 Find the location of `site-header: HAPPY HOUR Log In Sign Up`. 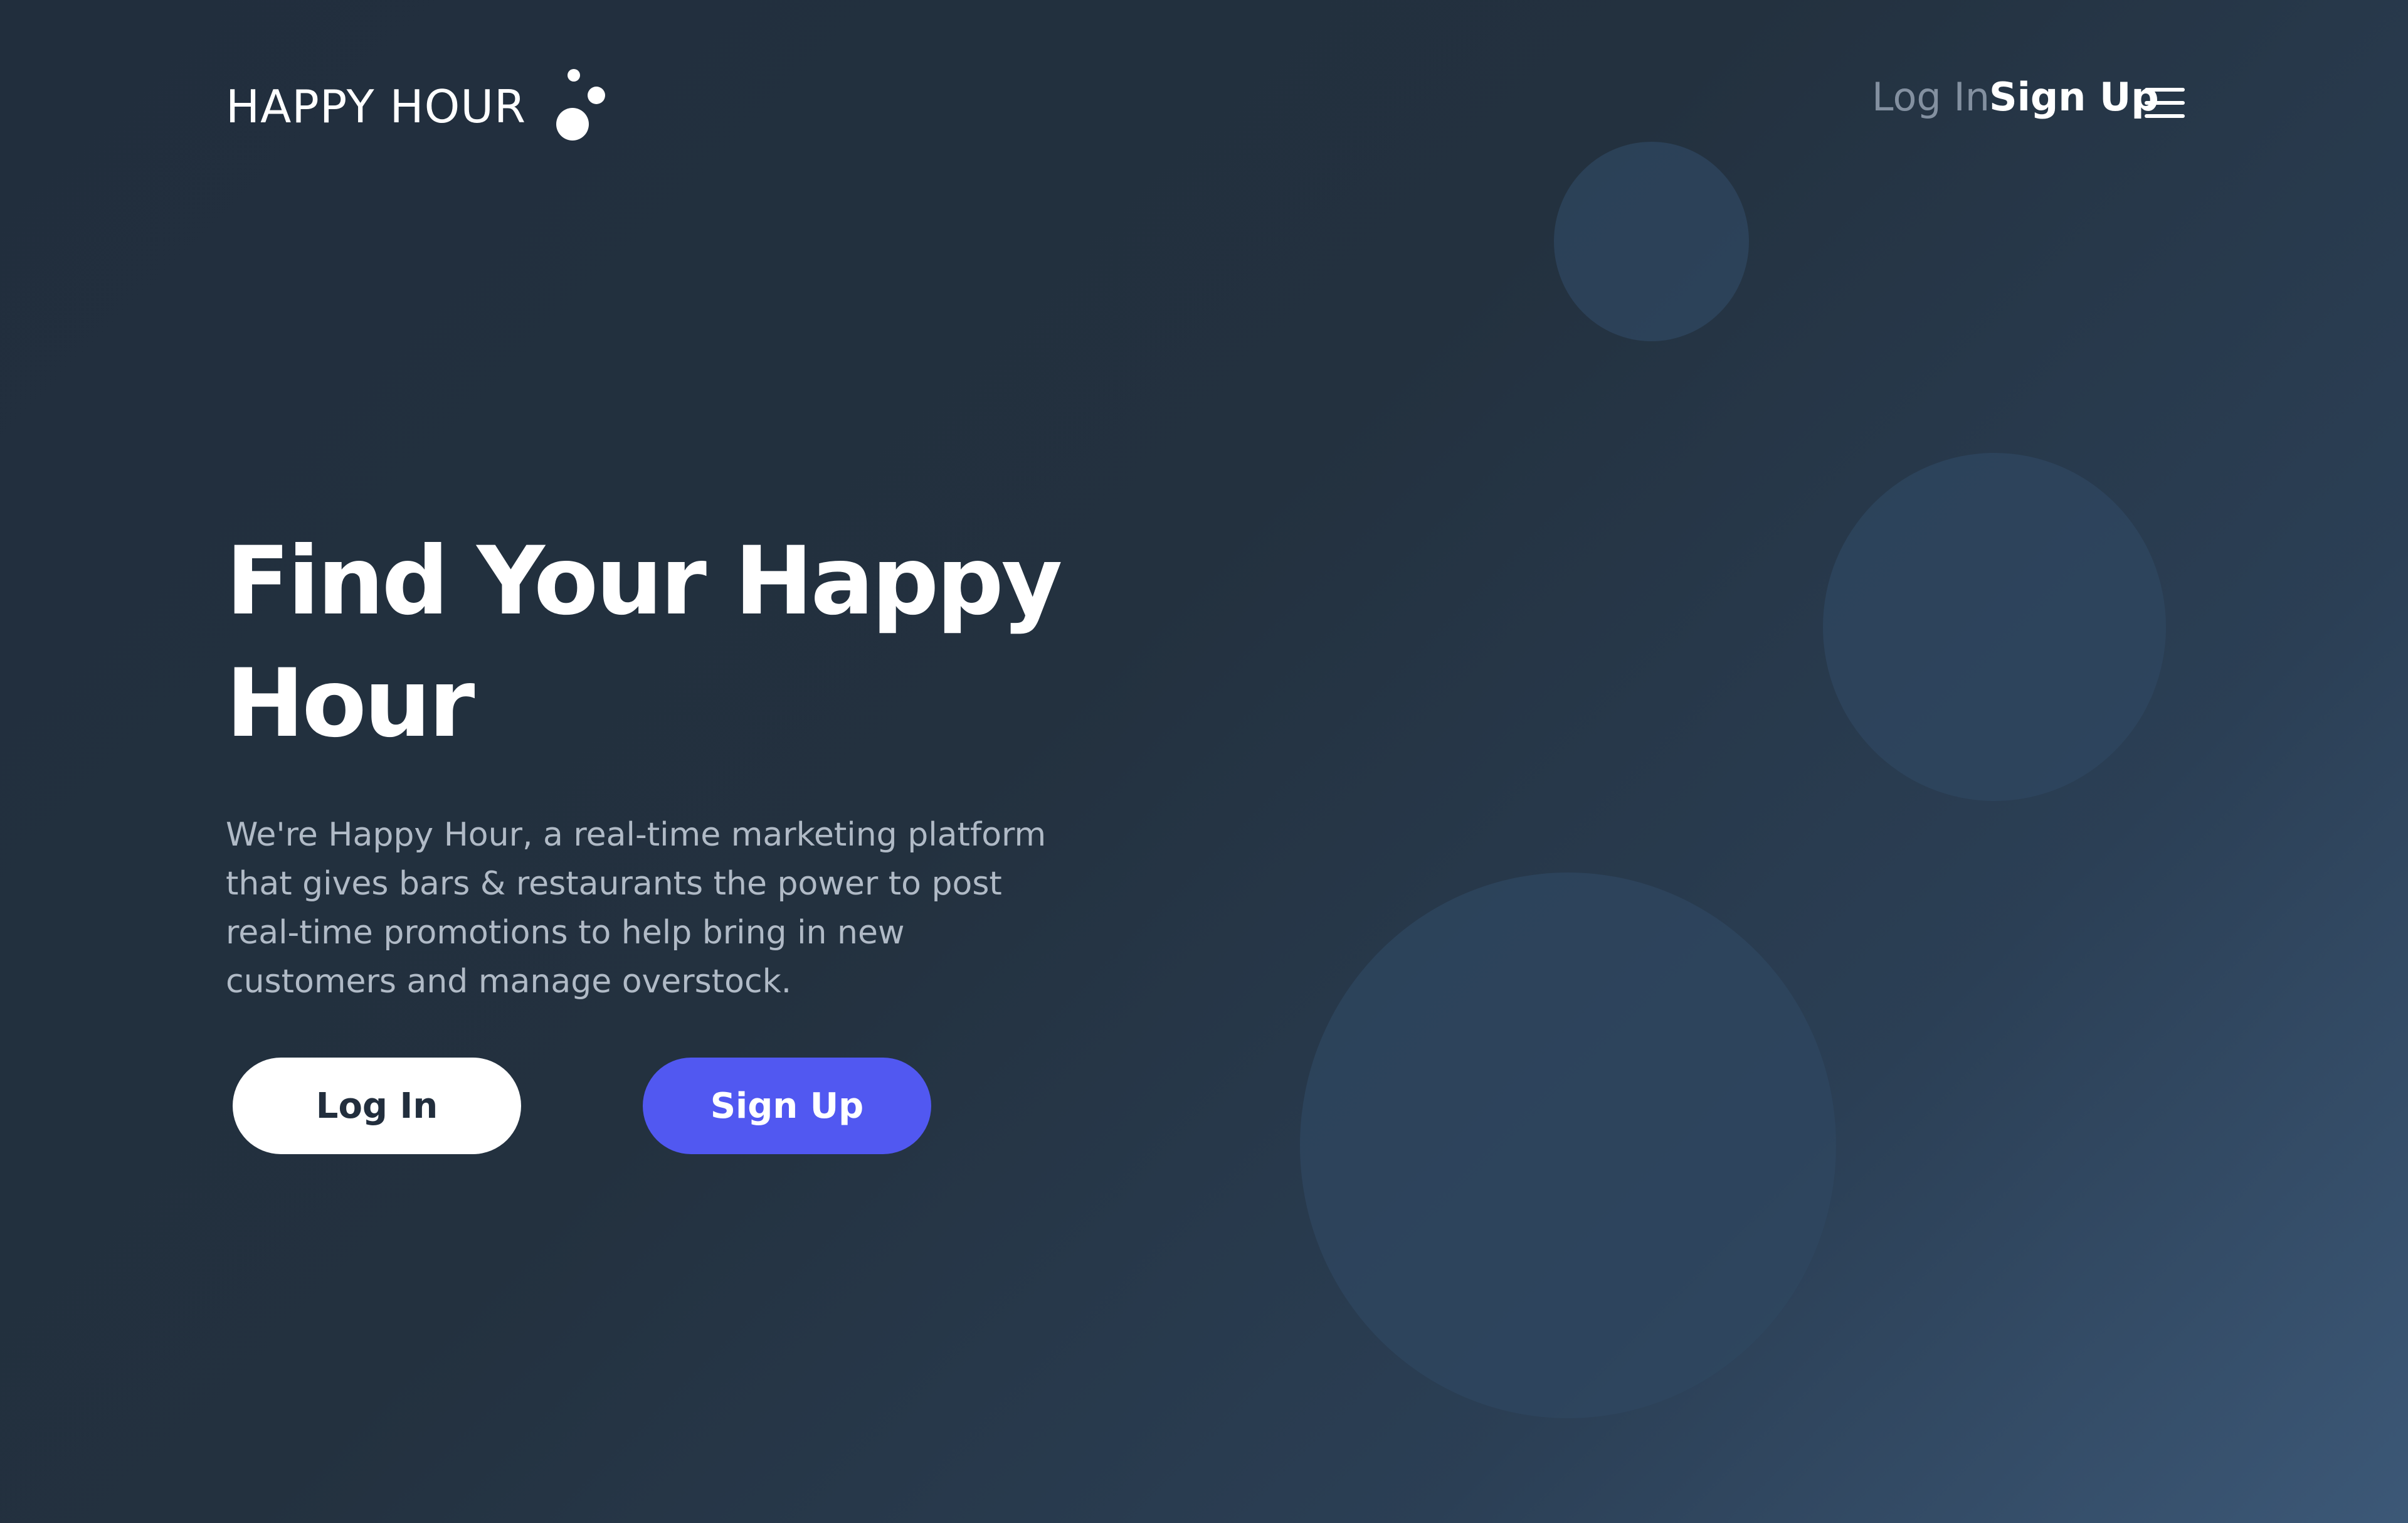

site-header: HAPPY HOUR Log In Sign Up is located at coordinates (1204, 103).